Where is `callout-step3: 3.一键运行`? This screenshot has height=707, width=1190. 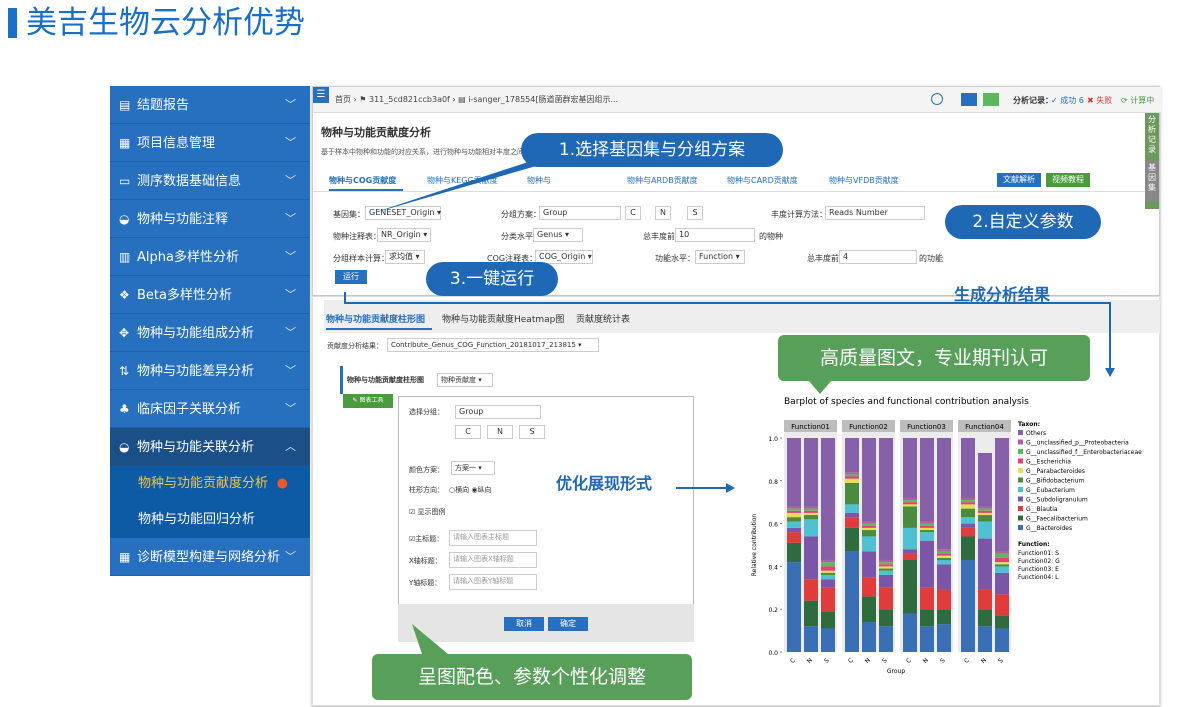 callout-step3: 3.一键运行 is located at coordinates (492, 279).